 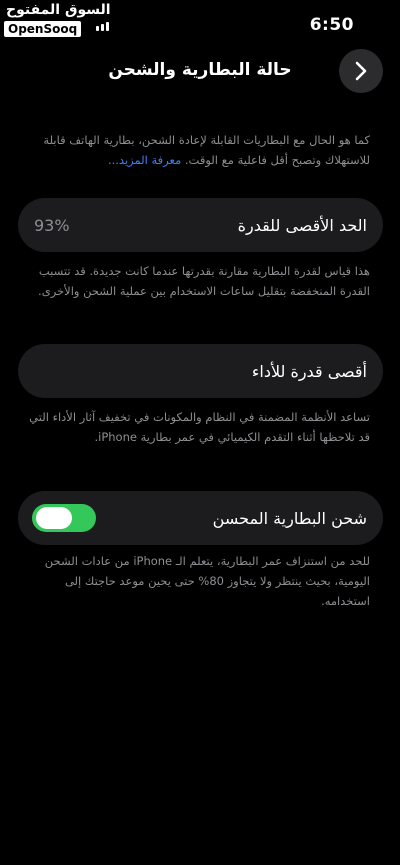 I want to click on peak-performance-row: أقصى قدرة للأداء, so click(x=200, y=371).